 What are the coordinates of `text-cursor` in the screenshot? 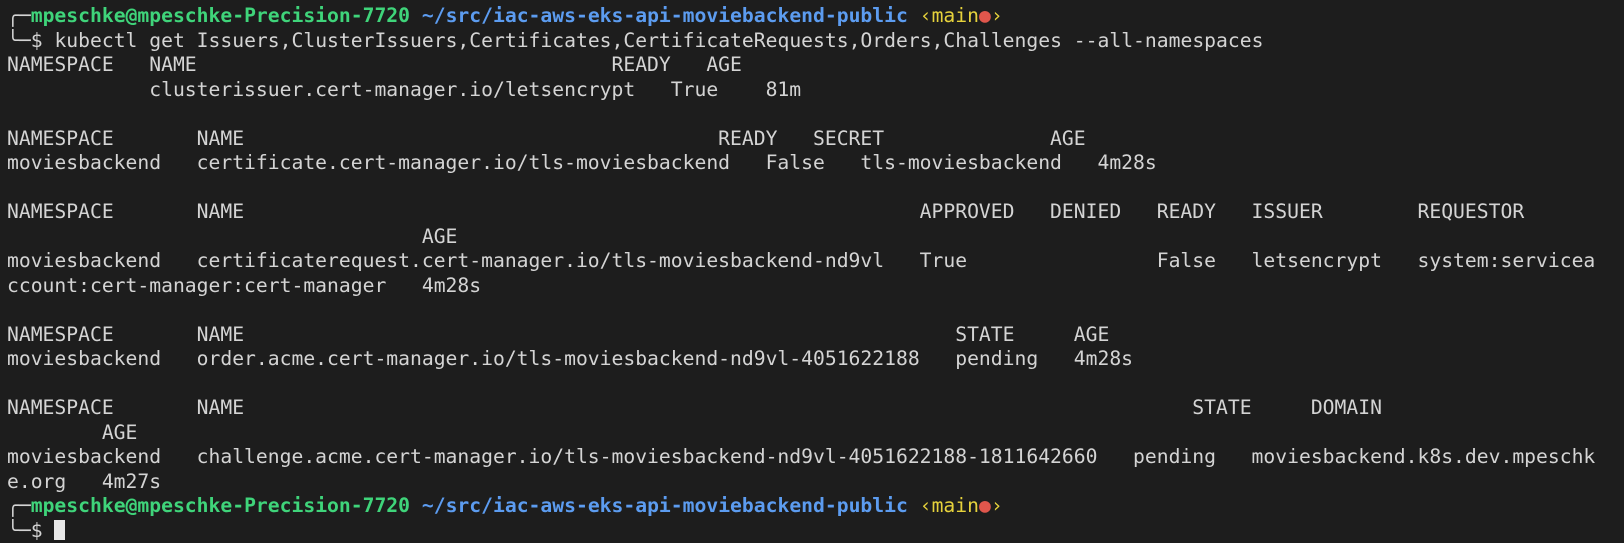 It's located at (59, 530).